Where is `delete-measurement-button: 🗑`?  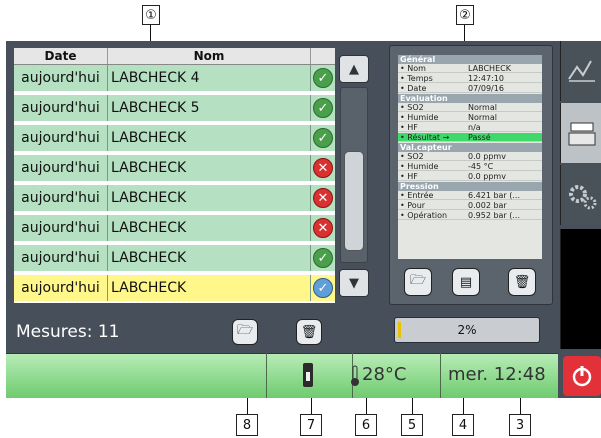 delete-measurement-button: 🗑 is located at coordinates (309, 332).